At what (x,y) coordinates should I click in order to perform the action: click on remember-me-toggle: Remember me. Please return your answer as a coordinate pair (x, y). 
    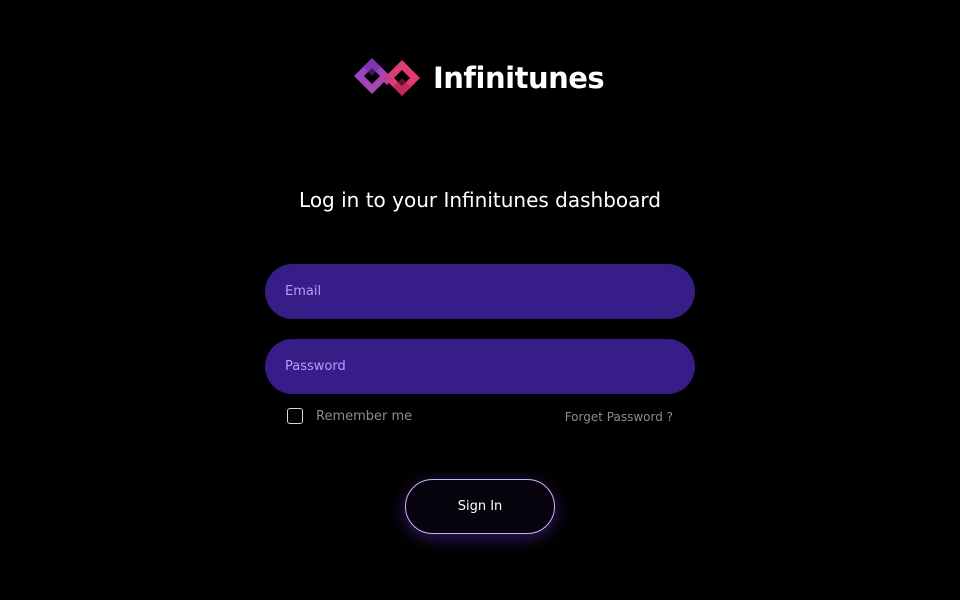
    Looking at the image, I should click on (349, 416).